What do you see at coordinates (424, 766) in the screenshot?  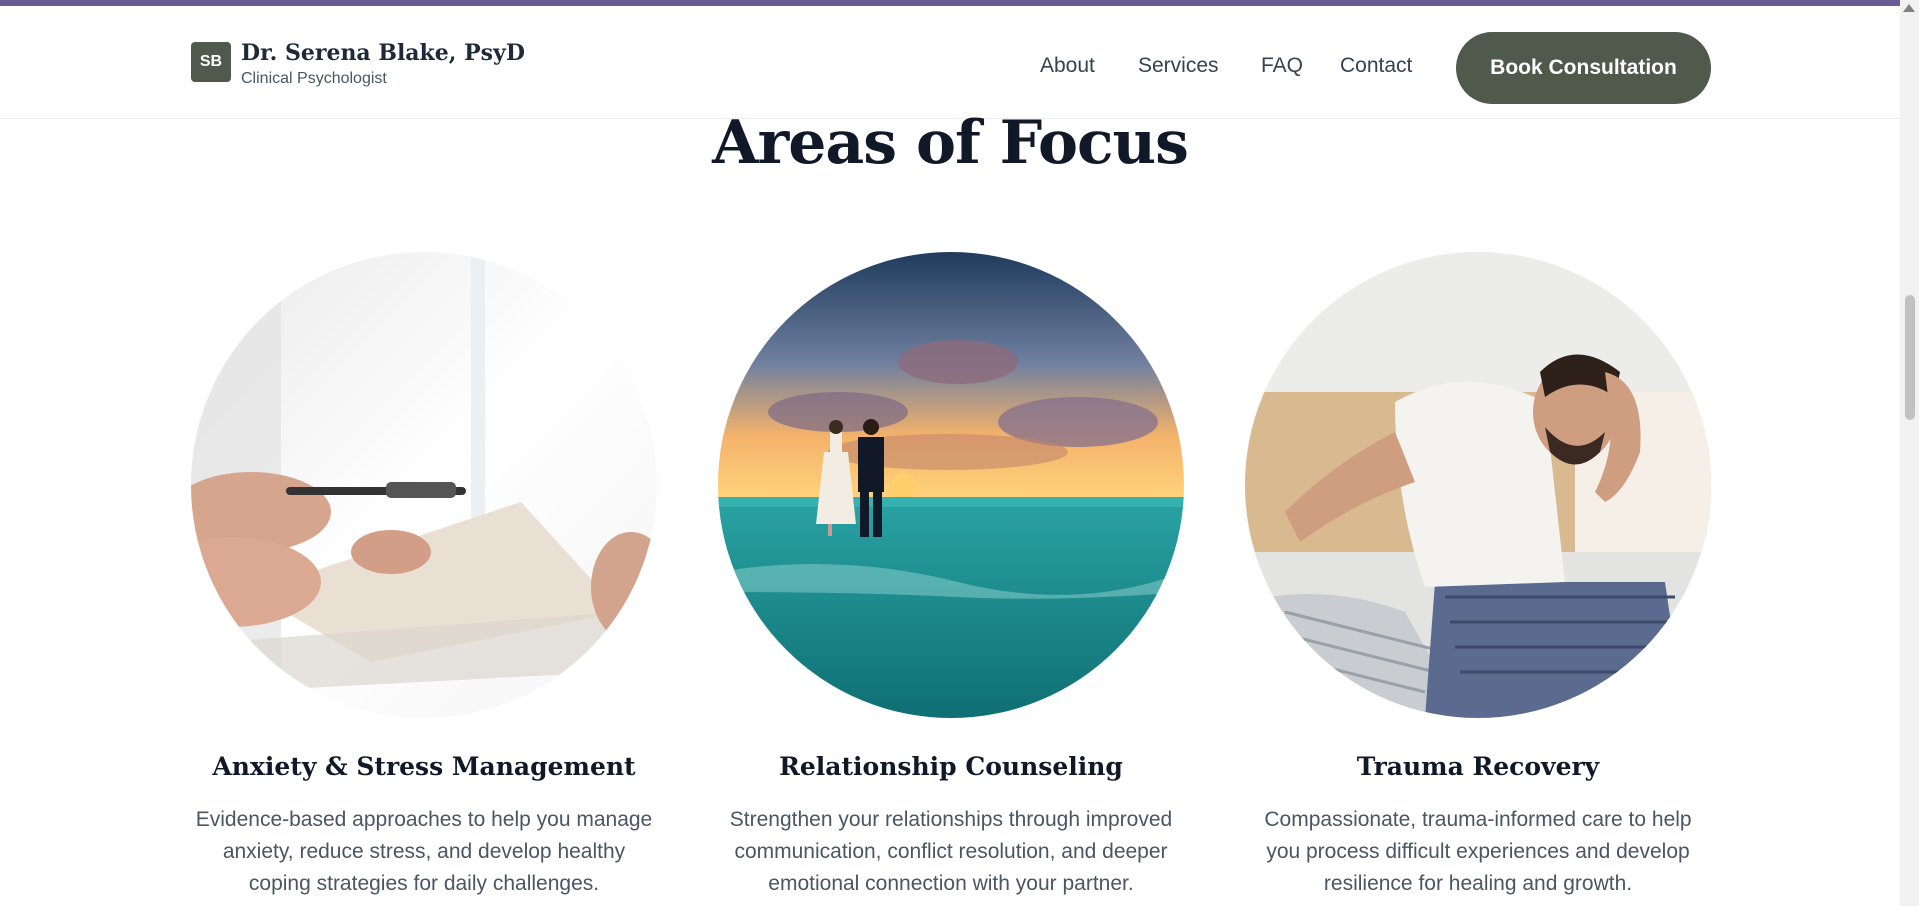 I see `card-title: Anxiety & Stress Management` at bounding box center [424, 766].